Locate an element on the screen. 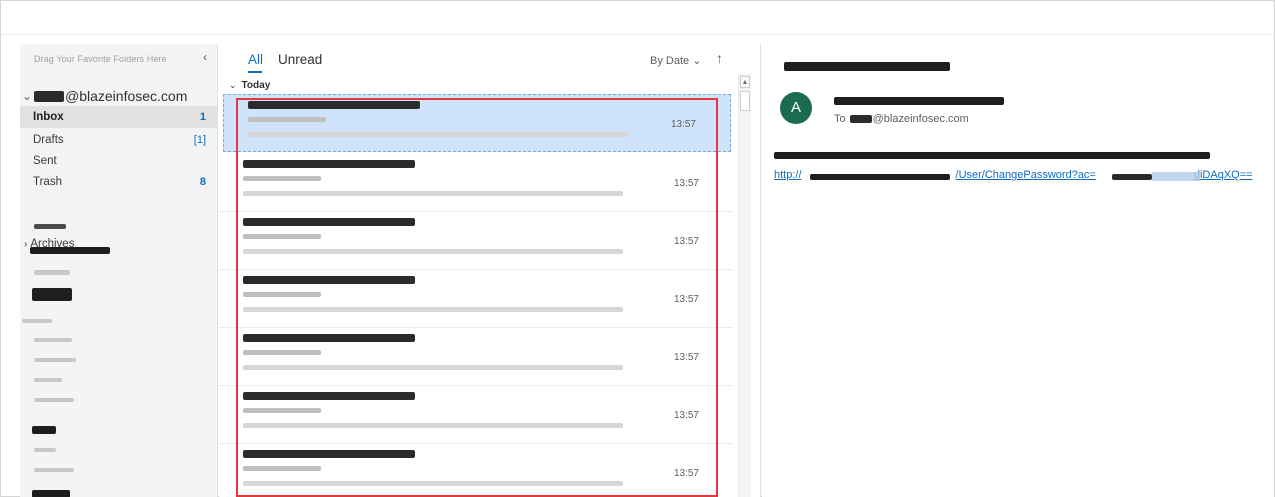 The width and height of the screenshot is (1275, 497). folder-label: Drafts is located at coordinates (48, 140).